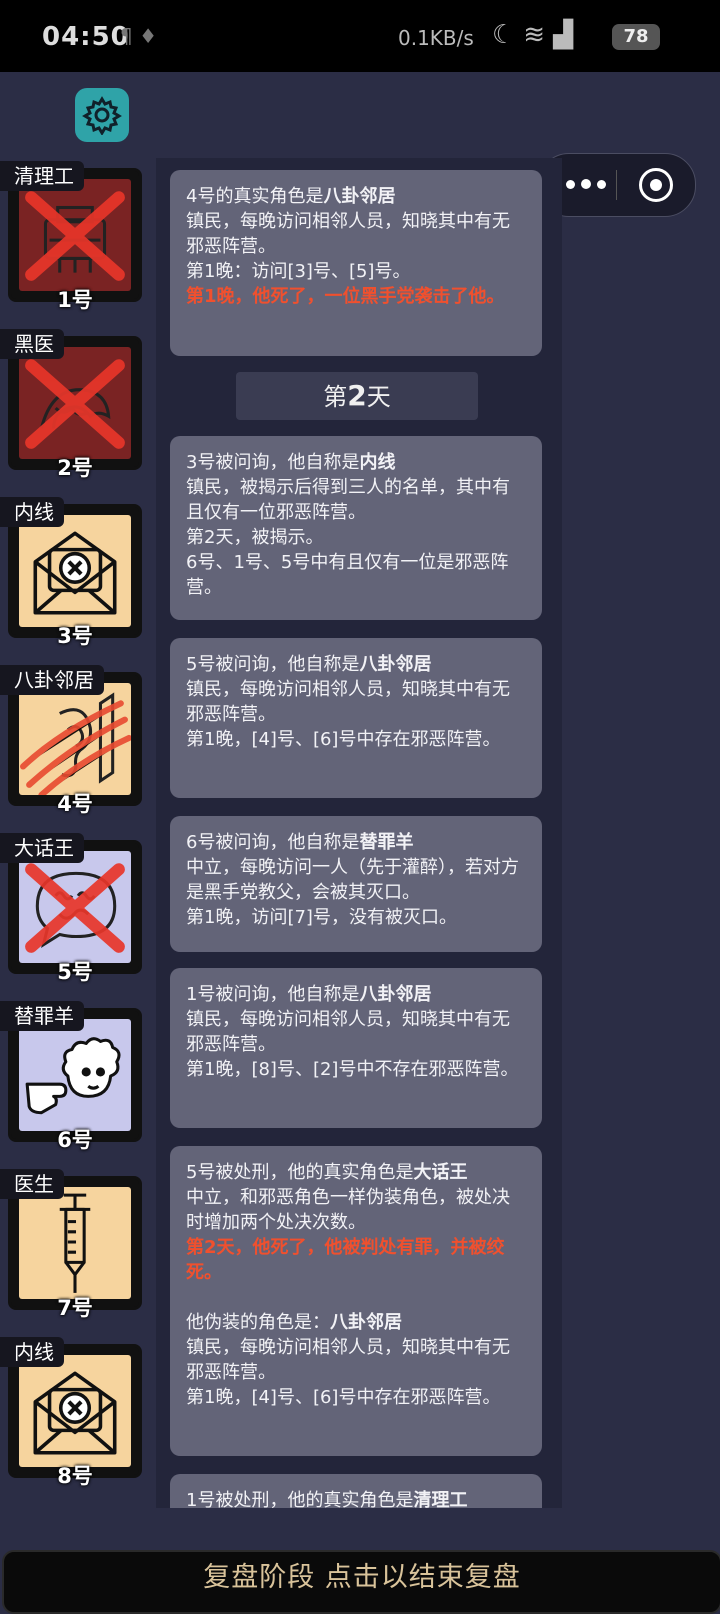 The image size is (720, 1614). What do you see at coordinates (656, 185) in the screenshot?
I see `target-close-icon` at bounding box center [656, 185].